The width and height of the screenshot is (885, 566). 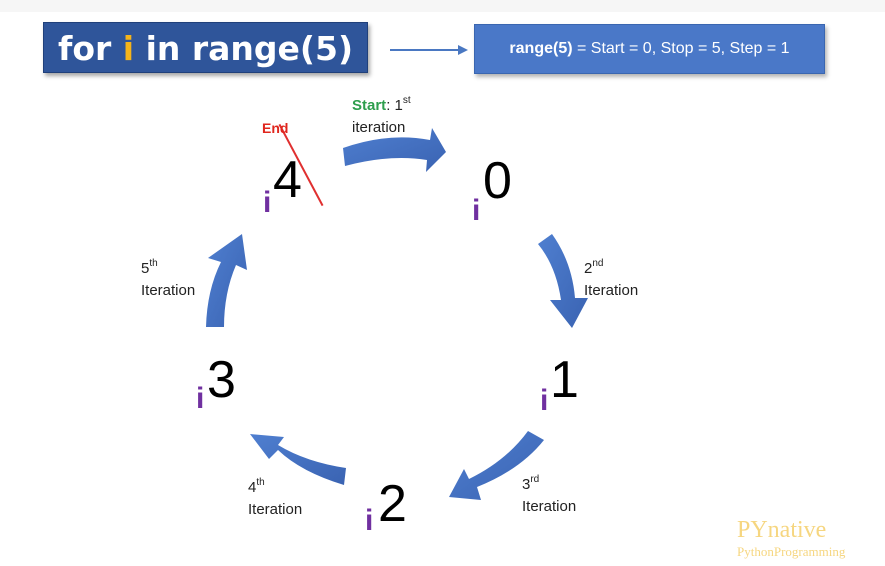 I want to click on first-iteration-suffix: st, so click(x=406, y=100).